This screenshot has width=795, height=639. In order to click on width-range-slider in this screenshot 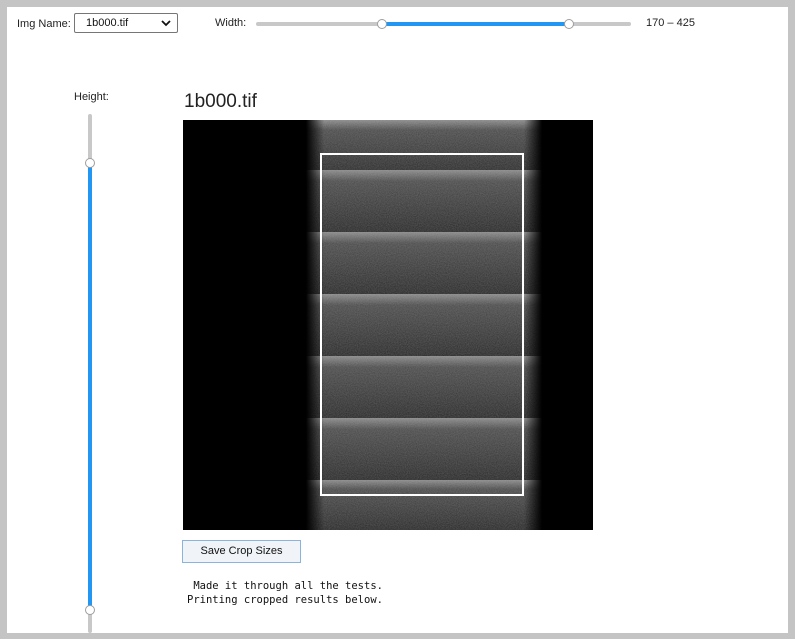, I will do `click(443, 24)`.